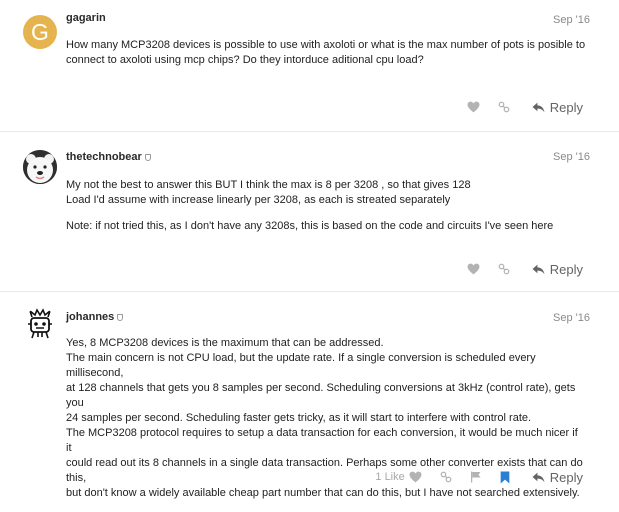 This screenshot has height=512, width=619. Describe the element at coordinates (86, 18) in the screenshot. I see `username: gagarin` at that location.